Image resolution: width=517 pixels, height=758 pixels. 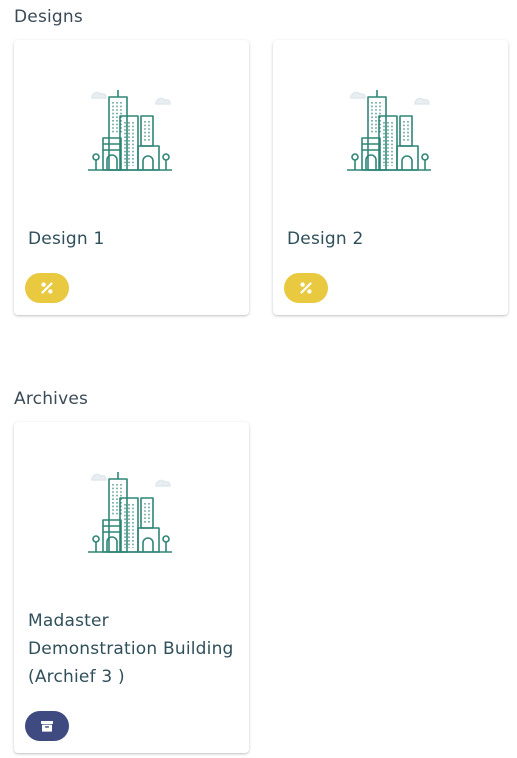 I want to click on design-card-title: Design 1, so click(x=66, y=239).